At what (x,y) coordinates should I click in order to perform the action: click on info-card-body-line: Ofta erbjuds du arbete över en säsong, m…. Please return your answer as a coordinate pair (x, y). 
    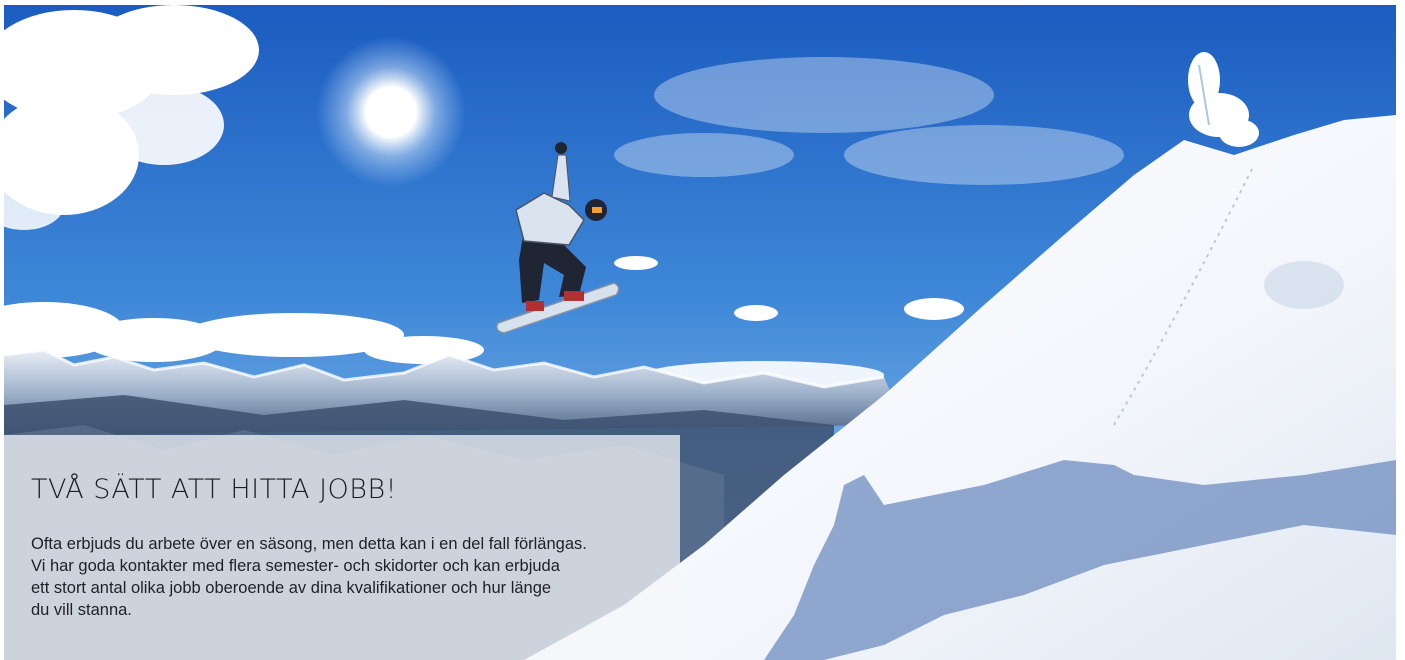
    Looking at the image, I should click on (309, 544).